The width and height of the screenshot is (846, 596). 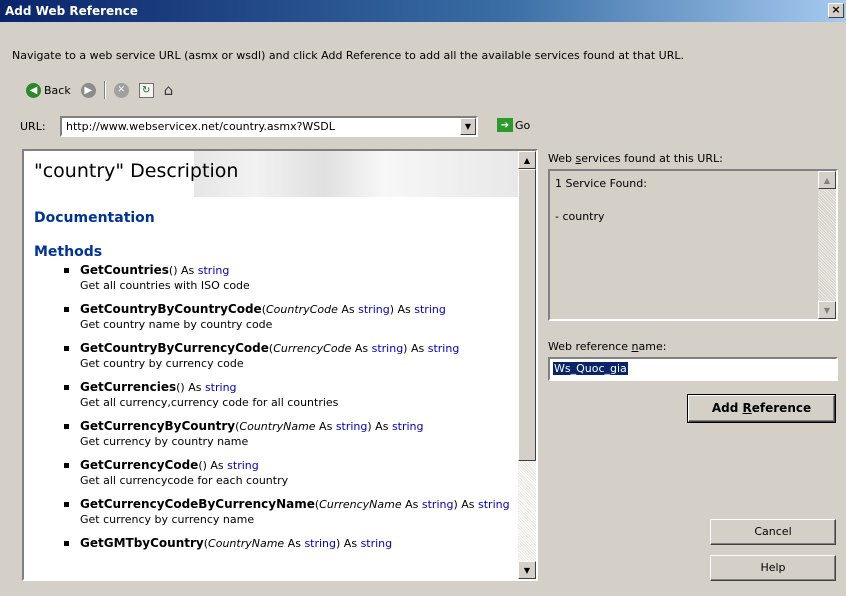 I want to click on method-name: GetCountryByCurrencyCode, so click(x=174, y=348).